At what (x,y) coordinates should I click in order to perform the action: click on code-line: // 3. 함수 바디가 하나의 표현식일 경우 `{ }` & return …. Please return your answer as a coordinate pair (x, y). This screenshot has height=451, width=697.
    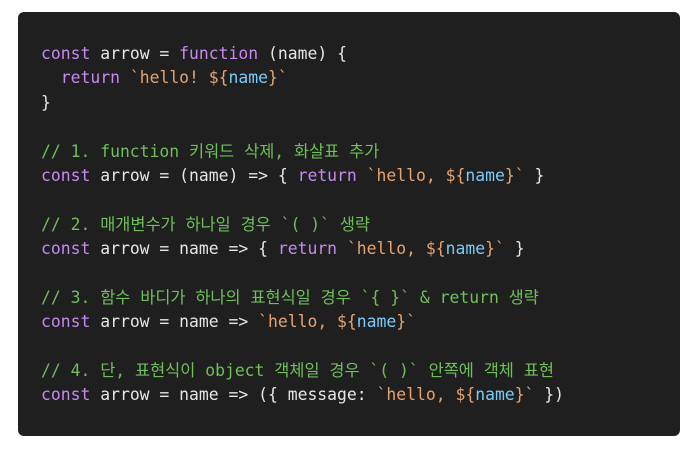
    Looking at the image, I should click on (360, 298).